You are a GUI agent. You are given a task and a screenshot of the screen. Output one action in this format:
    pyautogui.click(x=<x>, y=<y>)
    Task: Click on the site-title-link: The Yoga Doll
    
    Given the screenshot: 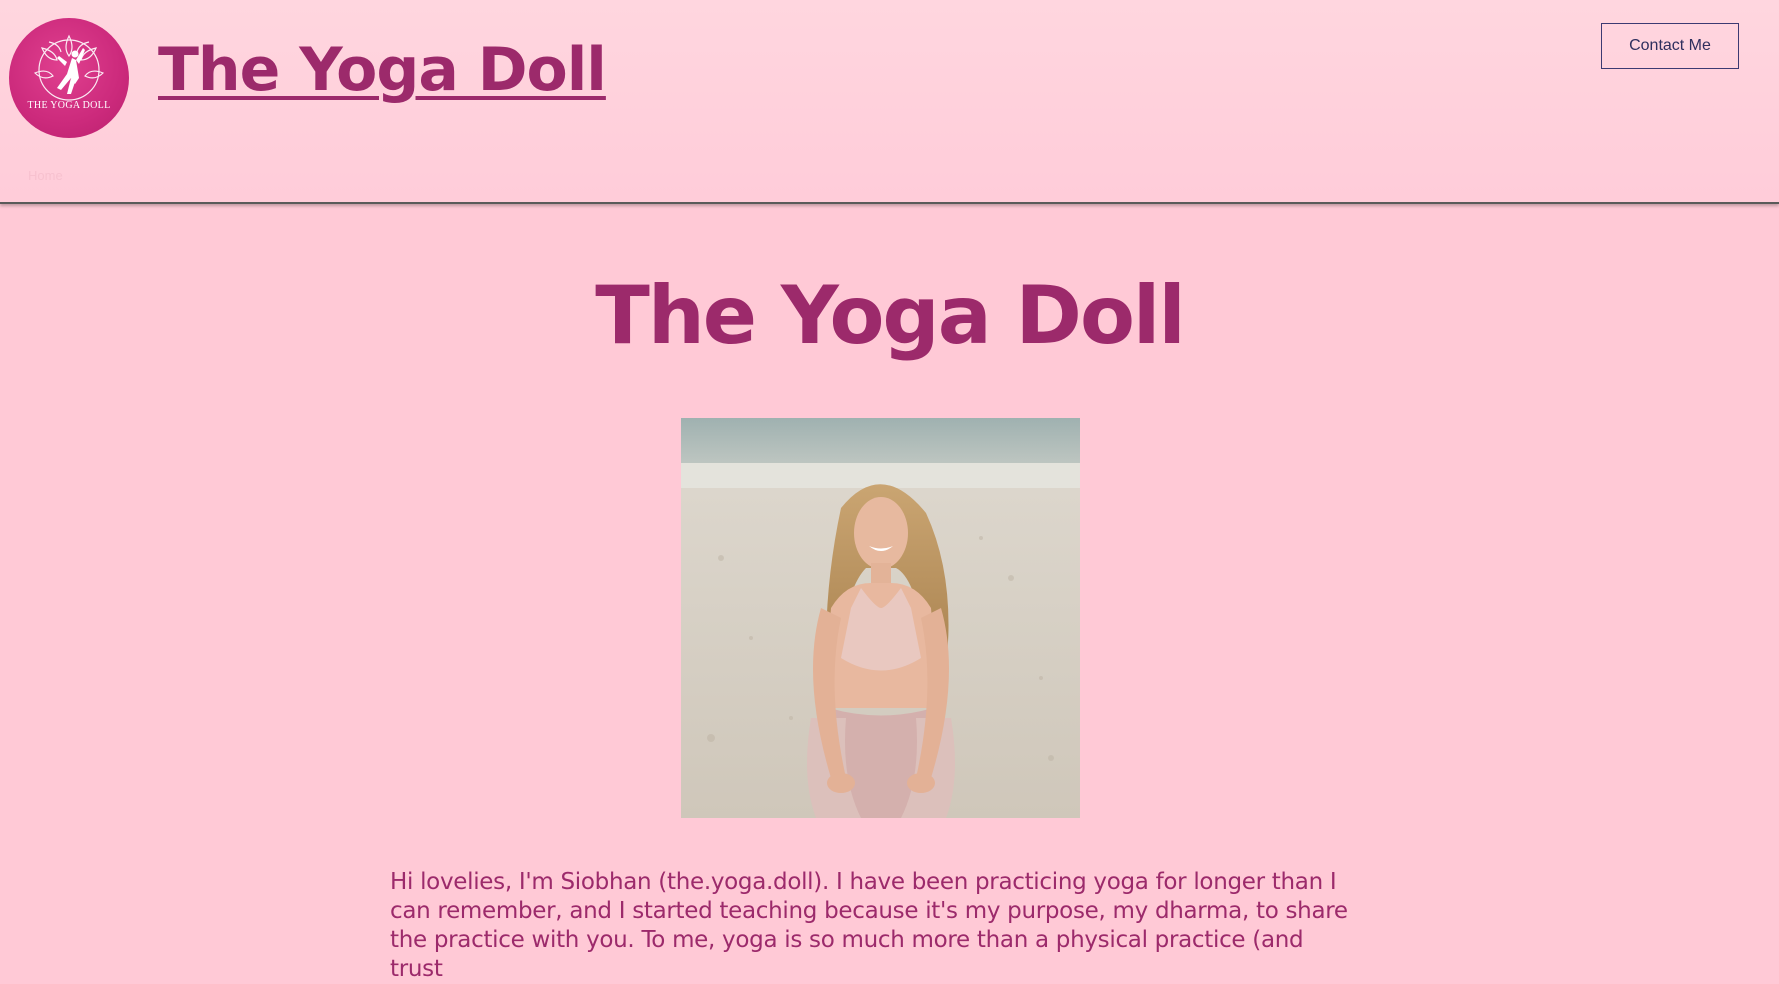 What is the action you would take?
    pyautogui.click(x=382, y=70)
    